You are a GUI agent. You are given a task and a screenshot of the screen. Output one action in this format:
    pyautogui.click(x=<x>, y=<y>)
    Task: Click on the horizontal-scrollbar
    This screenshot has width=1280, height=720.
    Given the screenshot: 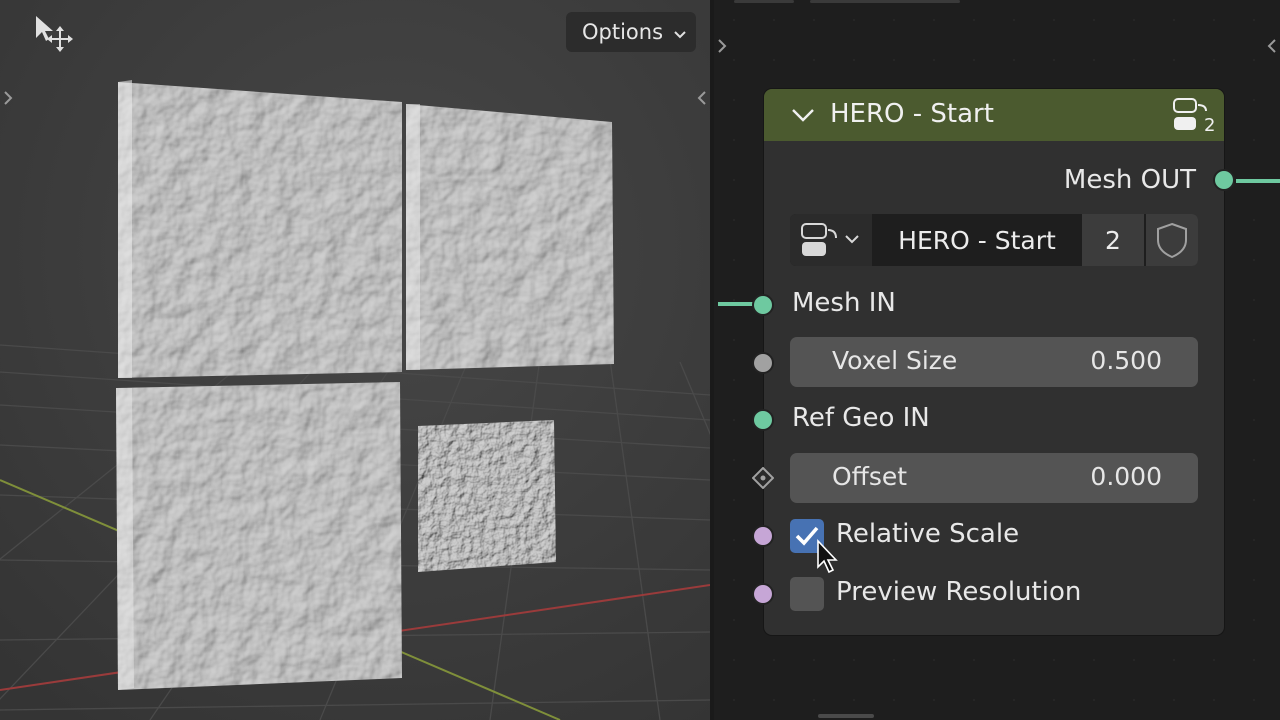 What is the action you would take?
    pyautogui.click(x=846, y=716)
    